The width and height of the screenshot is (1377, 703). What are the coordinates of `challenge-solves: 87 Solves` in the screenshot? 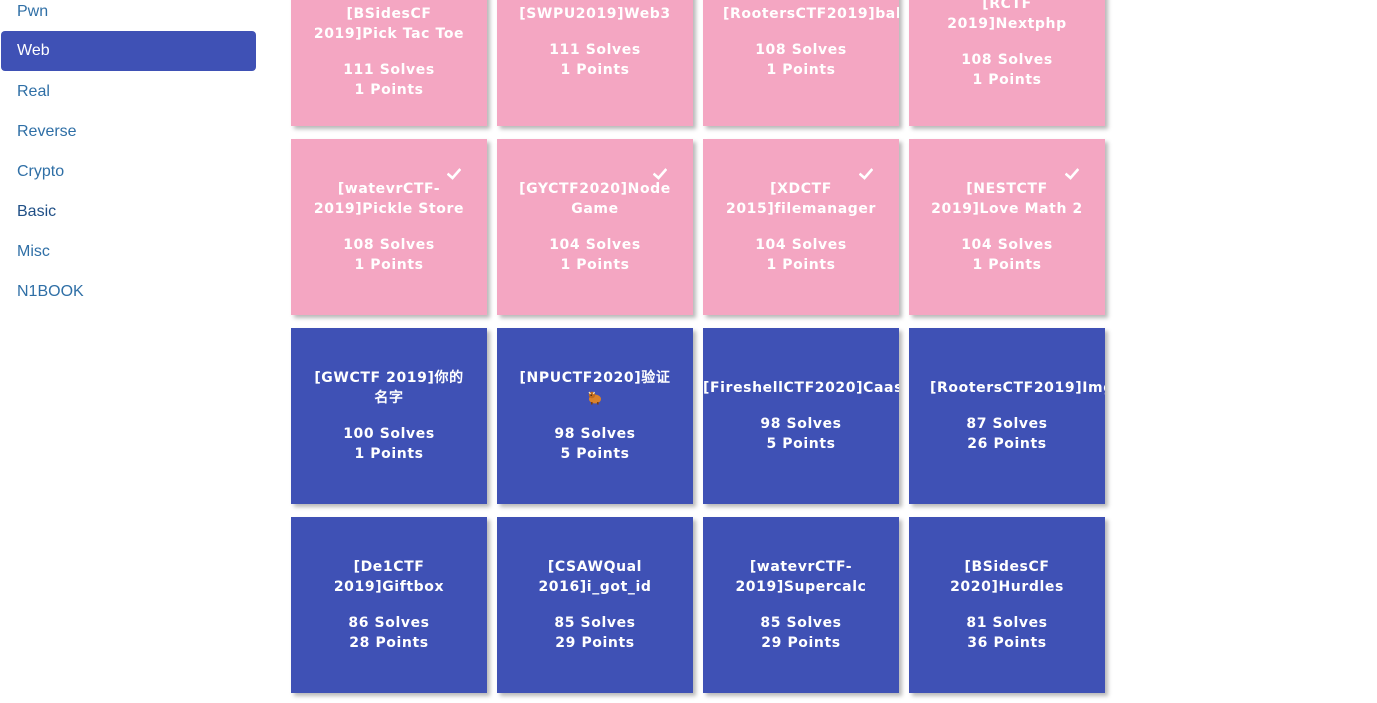 It's located at (1007, 424).